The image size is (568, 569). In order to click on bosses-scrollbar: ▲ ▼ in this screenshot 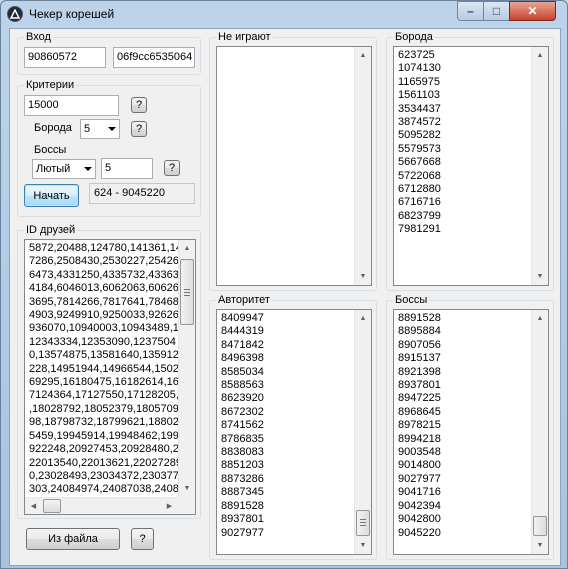, I will do `click(539, 432)`.